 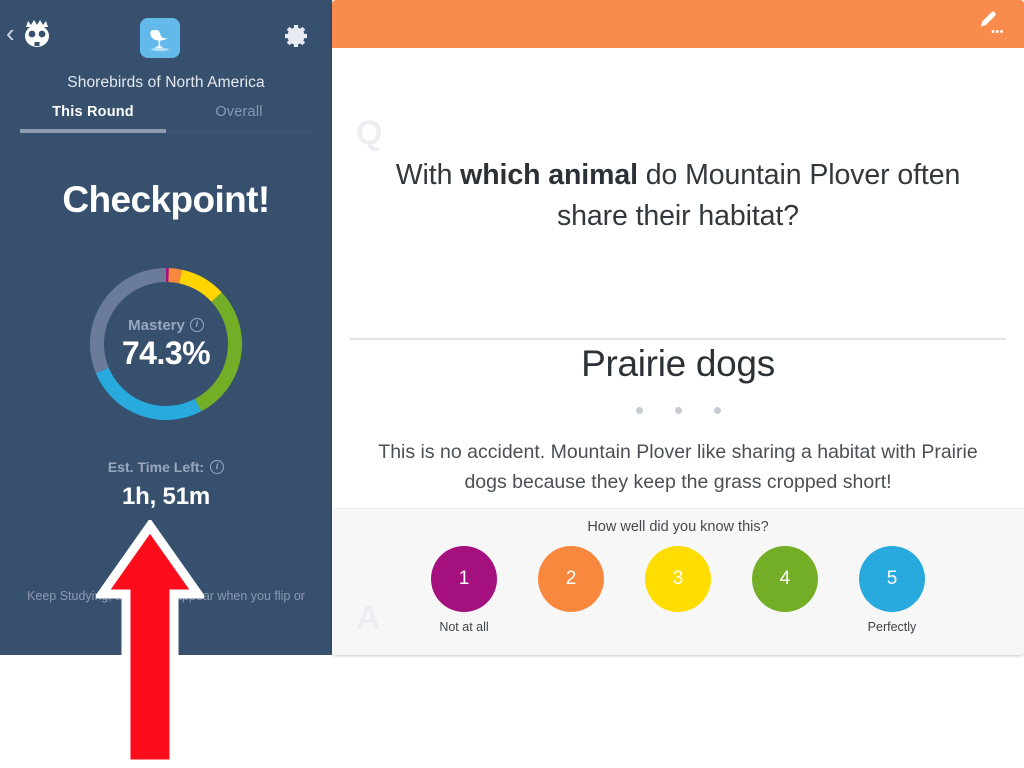 What do you see at coordinates (989, 24) in the screenshot?
I see `pencil-edit-icon` at bounding box center [989, 24].